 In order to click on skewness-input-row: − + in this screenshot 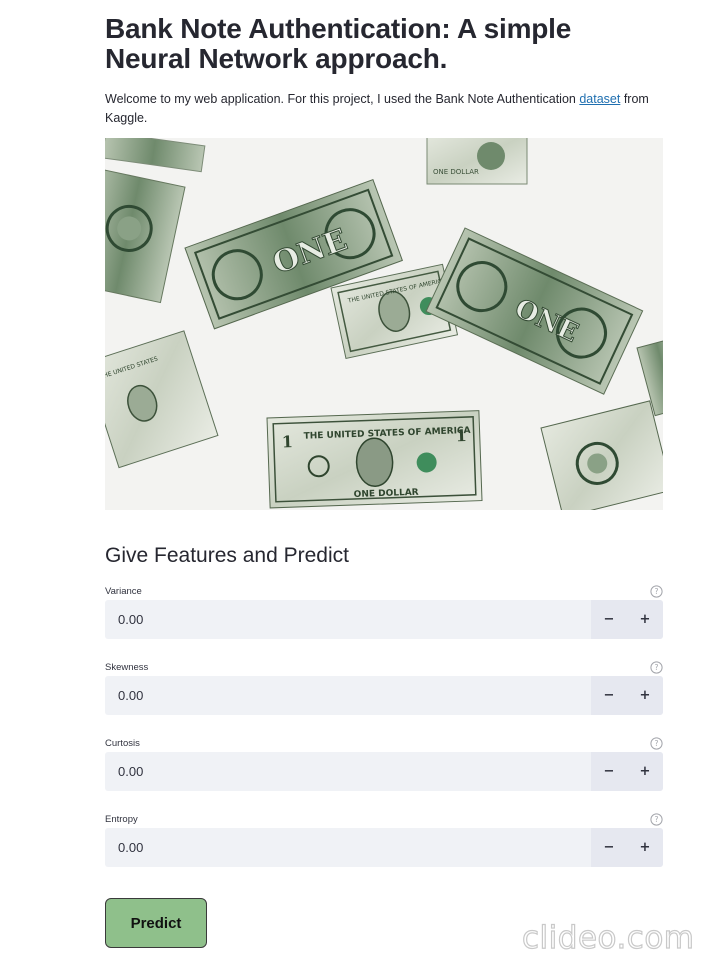, I will do `click(384, 695)`.